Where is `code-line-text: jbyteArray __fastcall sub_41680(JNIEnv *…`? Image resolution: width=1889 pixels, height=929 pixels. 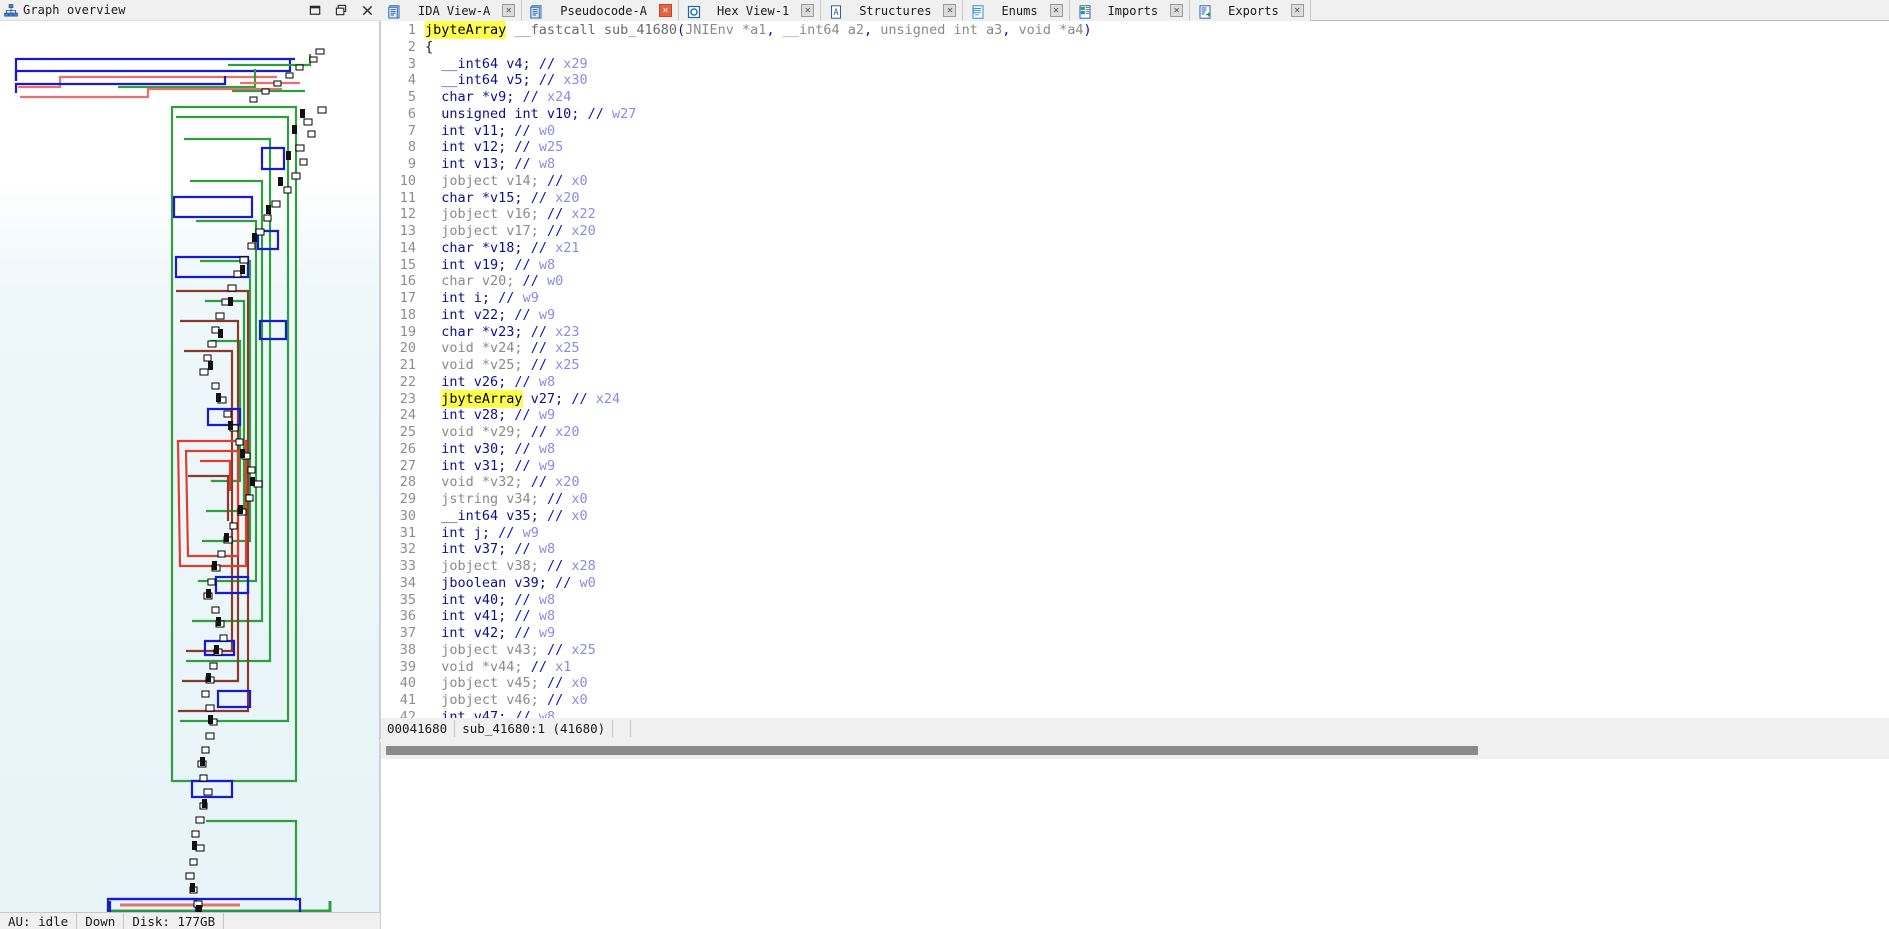 code-line-text: jbyteArray __fastcall sub_41680(JNIEnv *… is located at coordinates (758, 30).